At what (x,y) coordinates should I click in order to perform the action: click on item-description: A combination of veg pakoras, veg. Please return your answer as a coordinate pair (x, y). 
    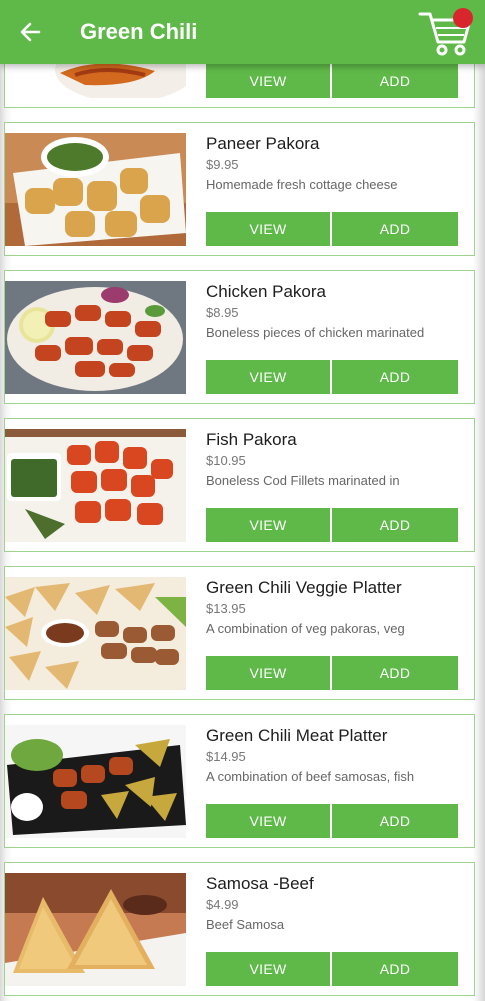
    Looking at the image, I should click on (305, 628).